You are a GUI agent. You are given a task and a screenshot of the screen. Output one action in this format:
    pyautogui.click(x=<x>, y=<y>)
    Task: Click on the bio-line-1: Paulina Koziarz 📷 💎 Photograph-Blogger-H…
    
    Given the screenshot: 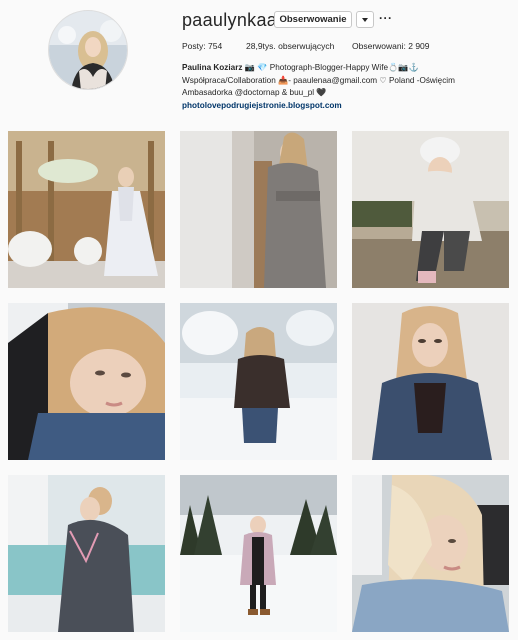 What is the action you would take?
    pyautogui.click(x=347, y=68)
    